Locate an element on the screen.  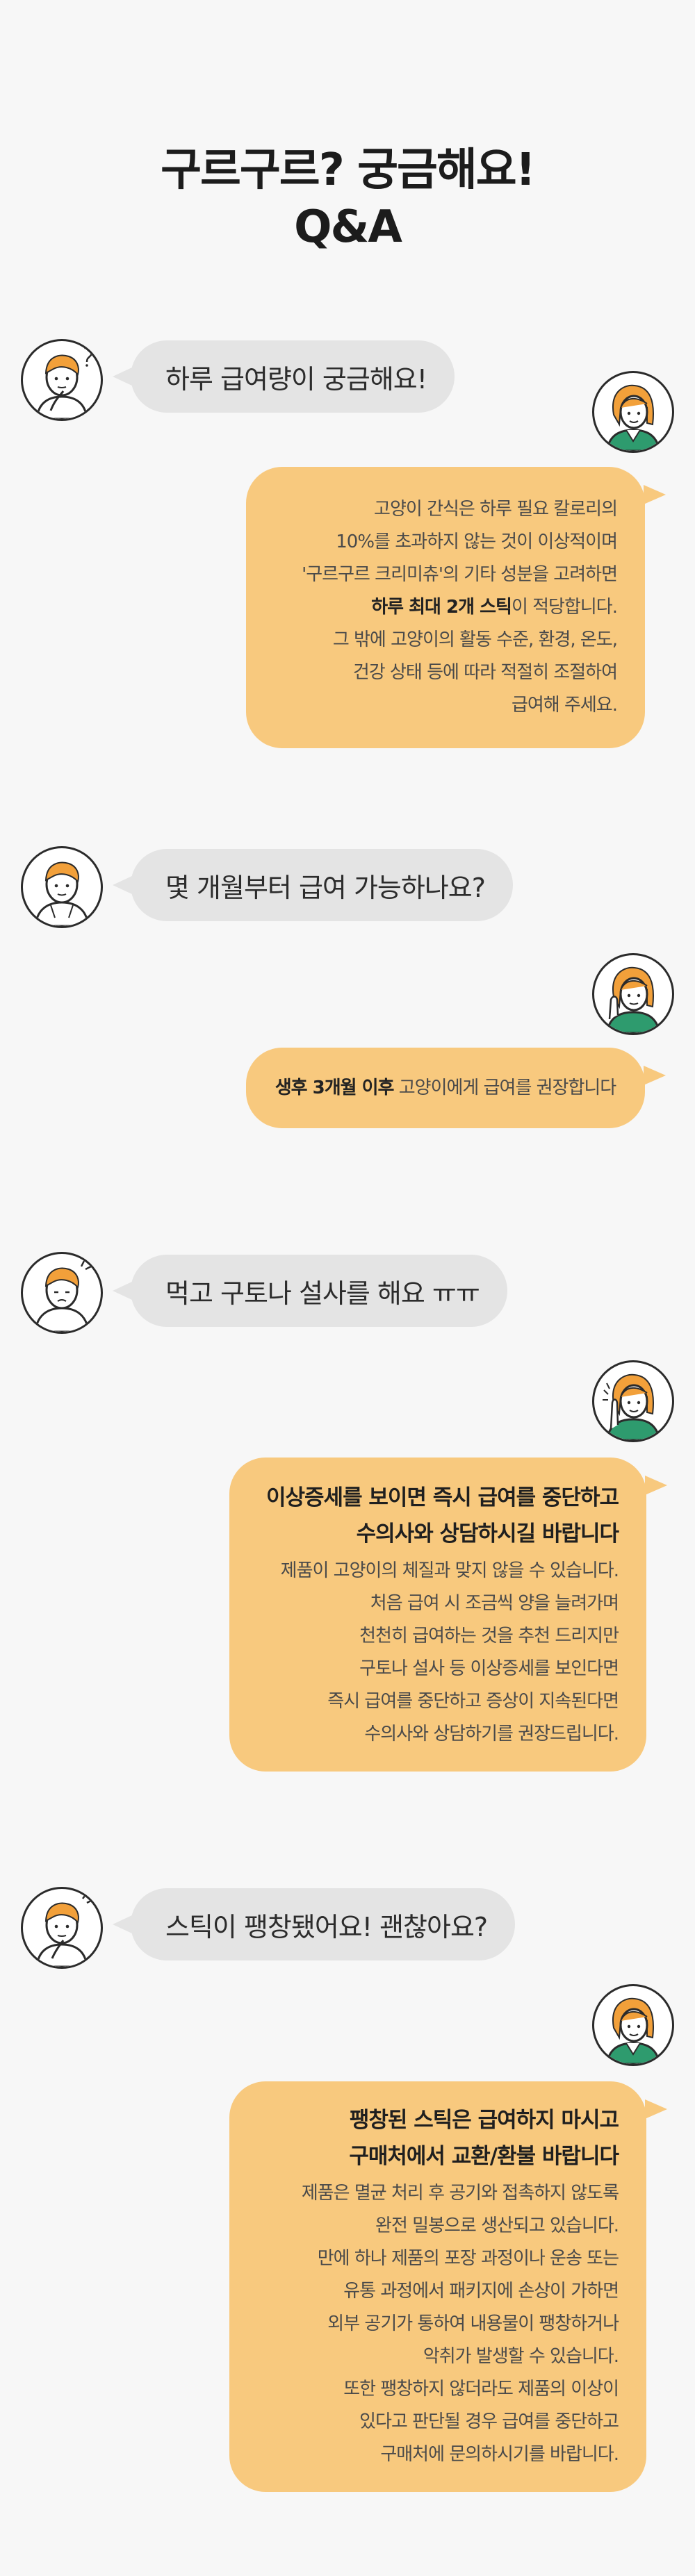
question-bubble: 몇 개월부터 급여 가능하나요? is located at coordinates (313, 885).